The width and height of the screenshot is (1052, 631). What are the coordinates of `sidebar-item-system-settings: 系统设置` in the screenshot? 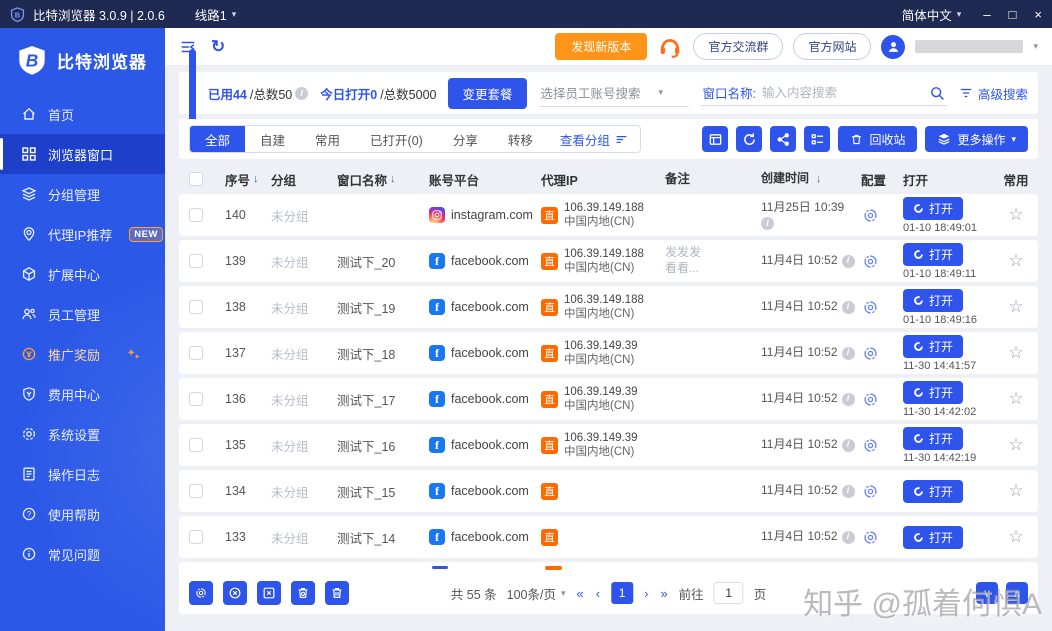 It's located at (82, 434).